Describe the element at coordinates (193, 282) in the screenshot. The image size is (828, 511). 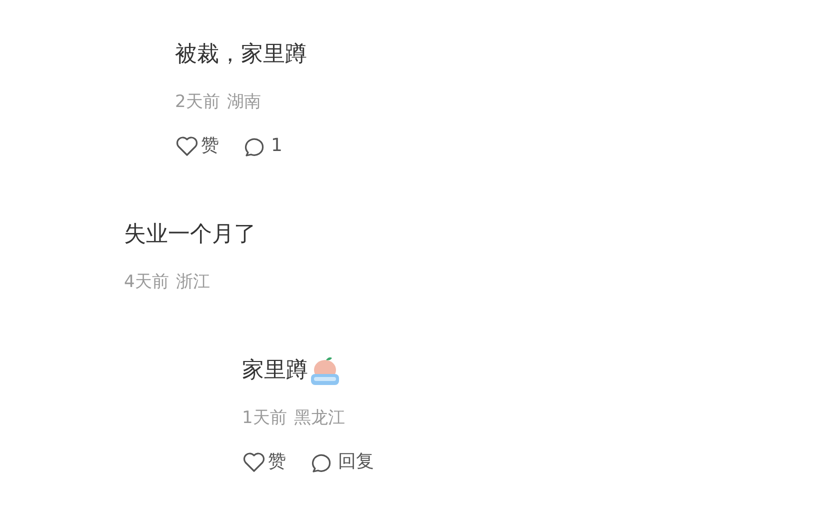
I see `location: 浙江` at that location.